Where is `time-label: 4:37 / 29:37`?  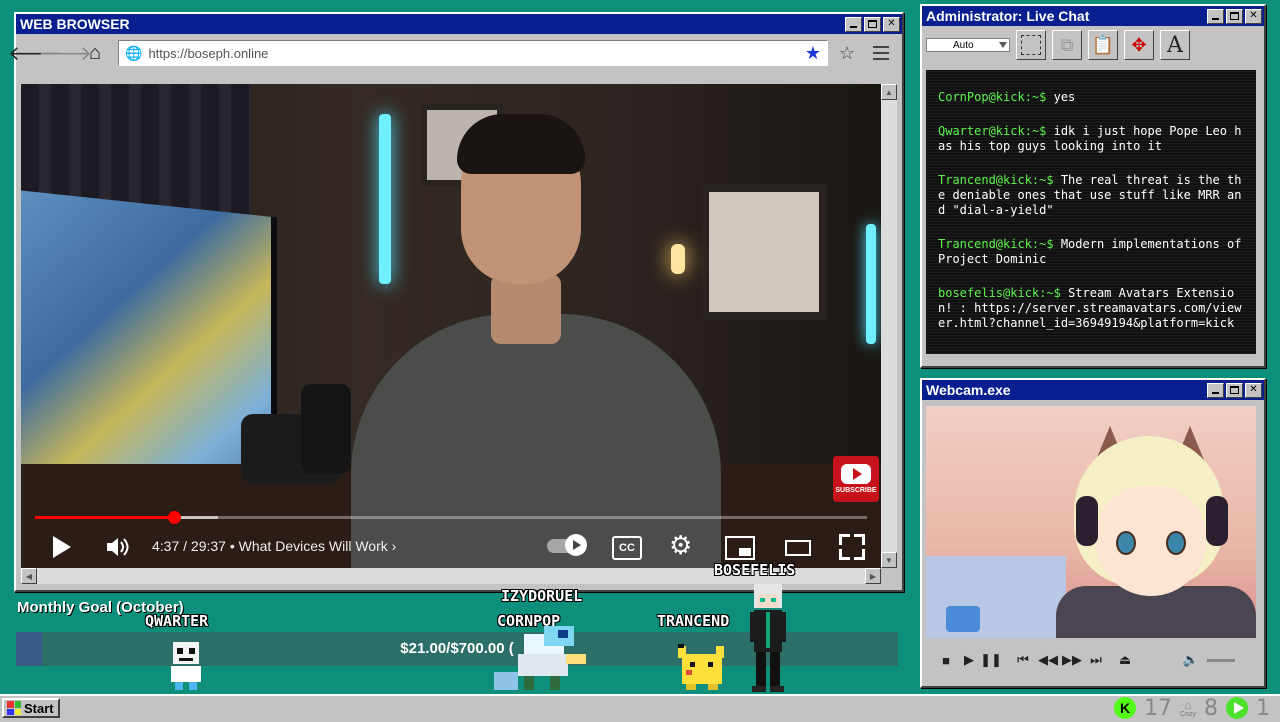 time-label: 4:37 / 29:37 is located at coordinates (189, 546).